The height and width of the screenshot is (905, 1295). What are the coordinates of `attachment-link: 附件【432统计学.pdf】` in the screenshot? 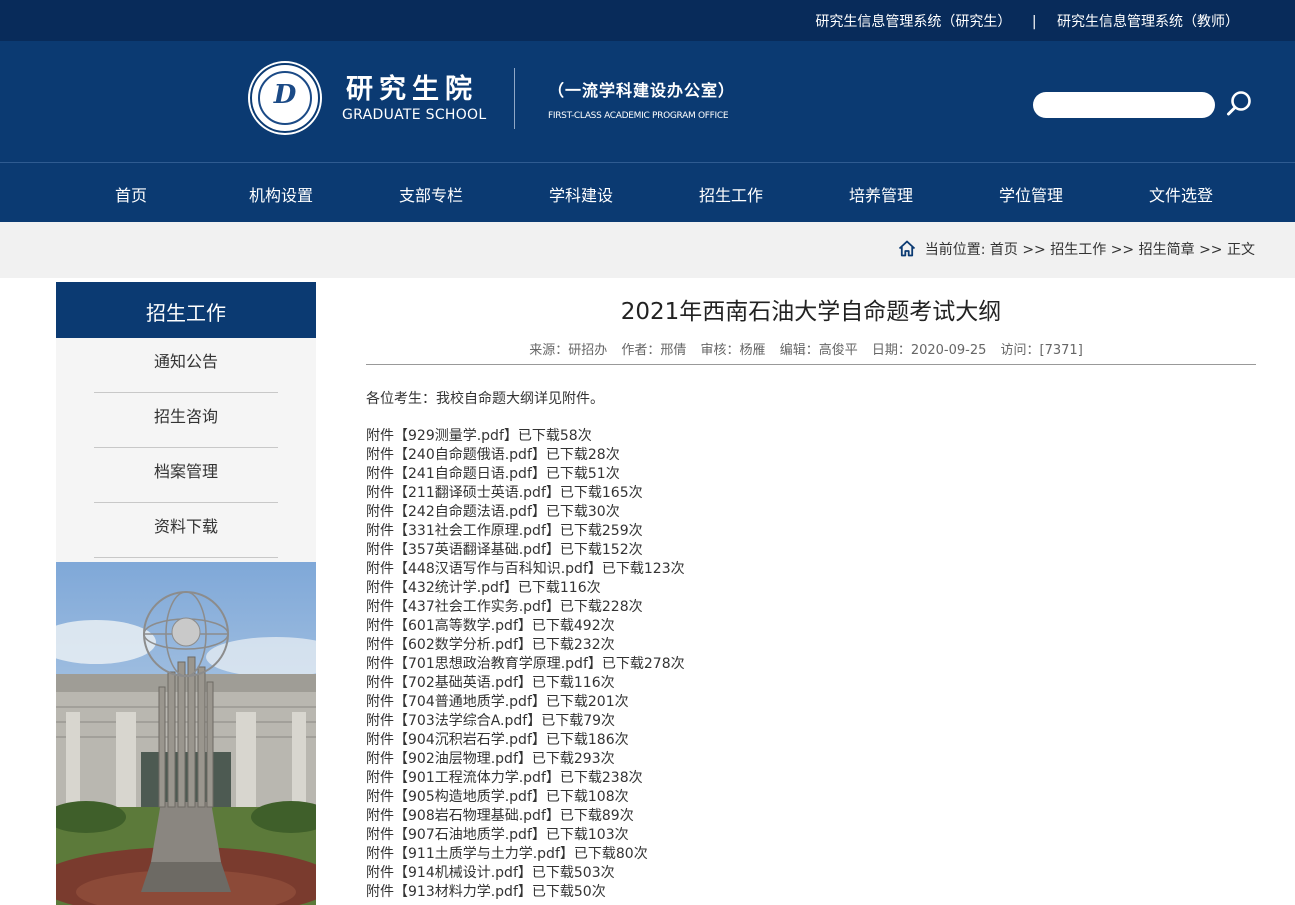 It's located at (442, 588).